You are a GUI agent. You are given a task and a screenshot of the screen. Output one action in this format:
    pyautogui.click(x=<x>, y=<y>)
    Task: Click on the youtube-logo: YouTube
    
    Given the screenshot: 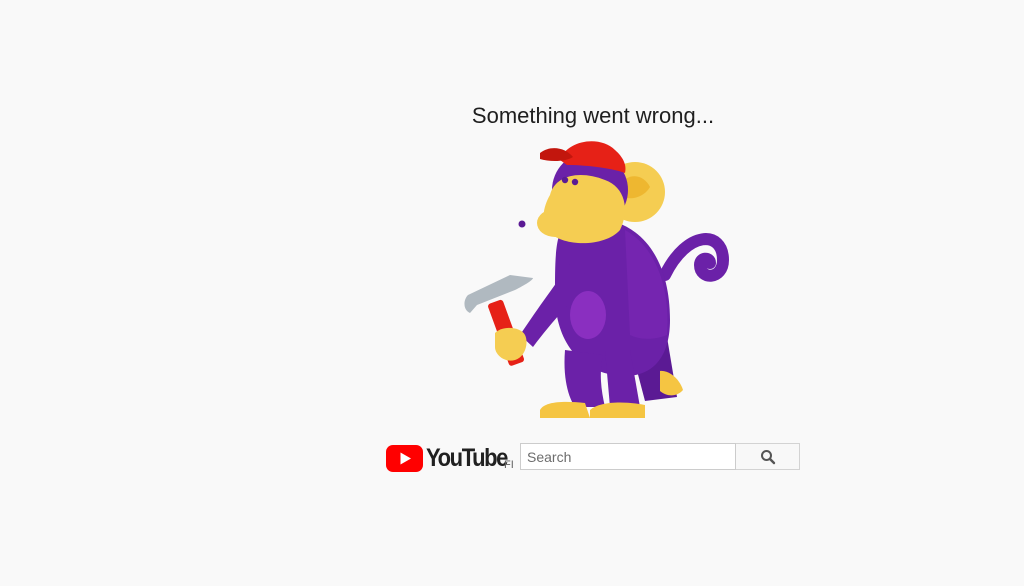 What is the action you would take?
    pyautogui.click(x=453, y=458)
    